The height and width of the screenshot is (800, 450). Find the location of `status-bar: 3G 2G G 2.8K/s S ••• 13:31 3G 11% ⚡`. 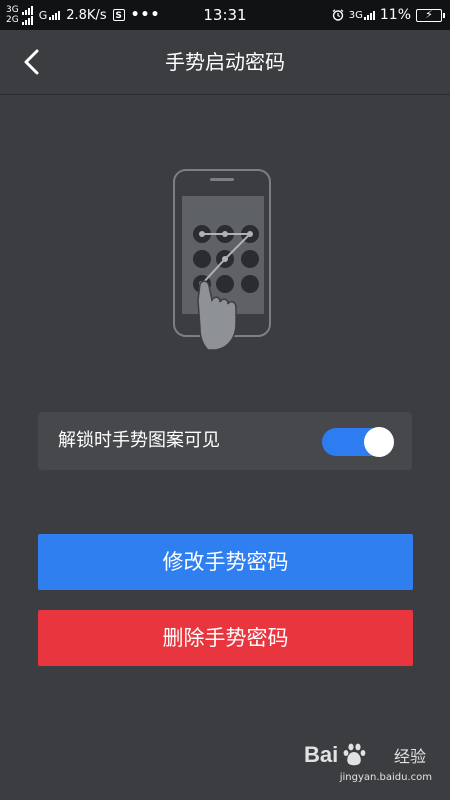

status-bar: 3G 2G G 2.8K/s S ••• 13:31 3G 11% ⚡ is located at coordinates (225, 15).